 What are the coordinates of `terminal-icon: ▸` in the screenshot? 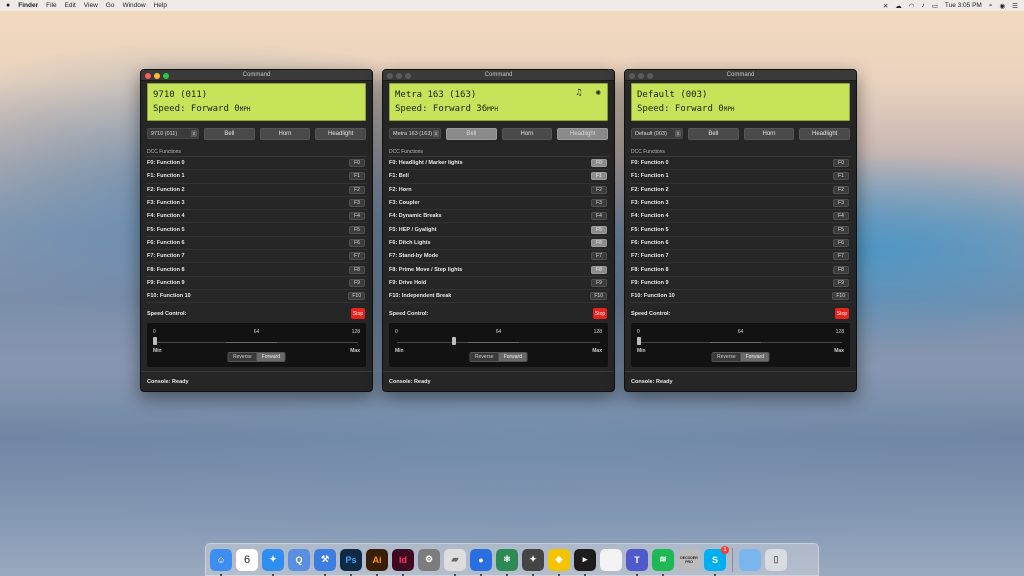 It's located at (585, 562).